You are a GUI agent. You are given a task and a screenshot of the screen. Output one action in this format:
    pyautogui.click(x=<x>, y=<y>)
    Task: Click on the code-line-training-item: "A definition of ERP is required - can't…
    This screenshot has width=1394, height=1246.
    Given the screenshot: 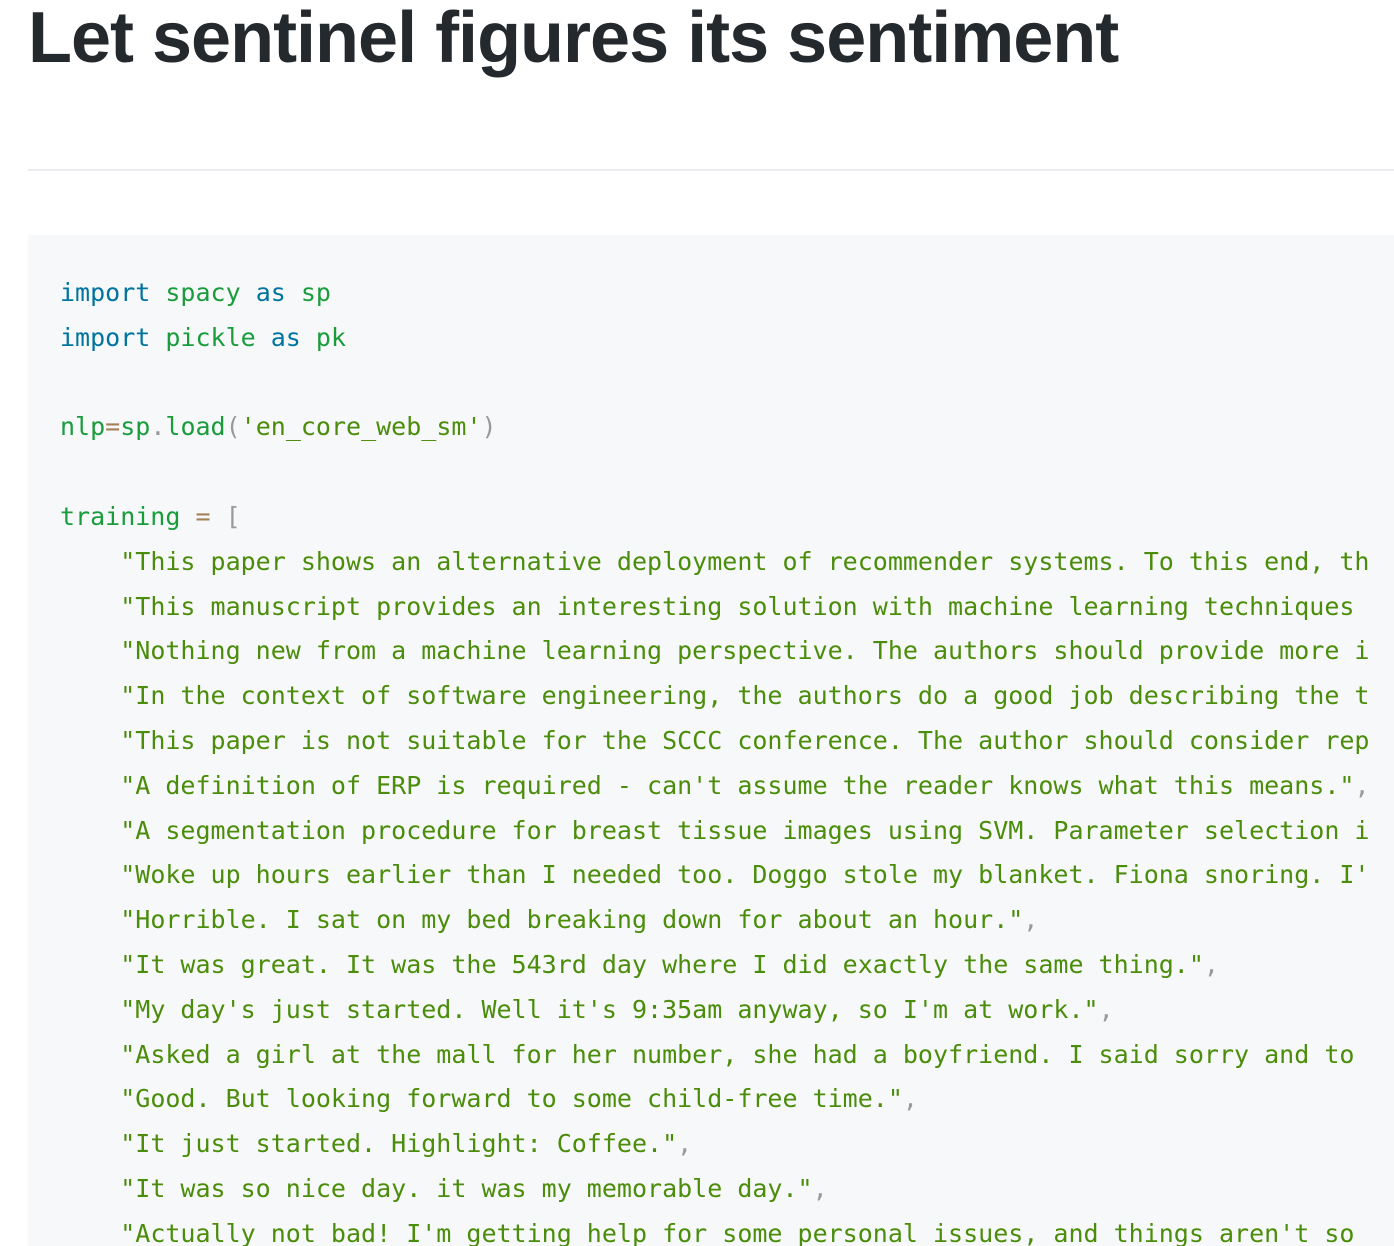 What is the action you would take?
    pyautogui.click(x=715, y=786)
    